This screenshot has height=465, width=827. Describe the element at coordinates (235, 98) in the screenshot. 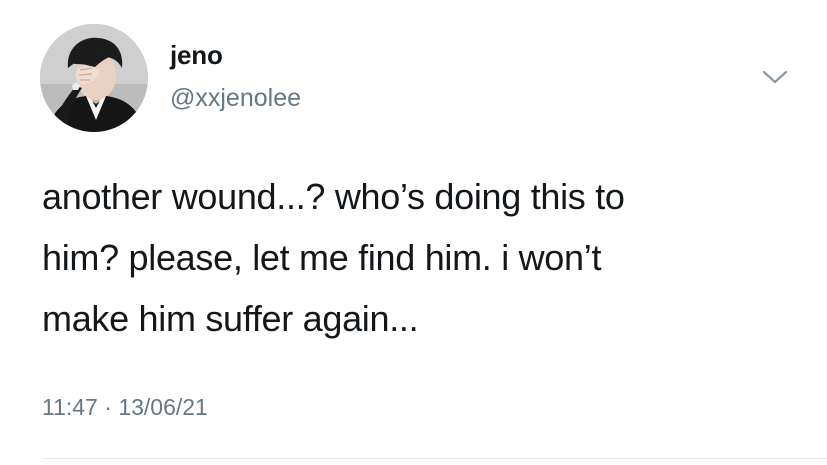

I see `username-handle: @xxjenolee` at that location.